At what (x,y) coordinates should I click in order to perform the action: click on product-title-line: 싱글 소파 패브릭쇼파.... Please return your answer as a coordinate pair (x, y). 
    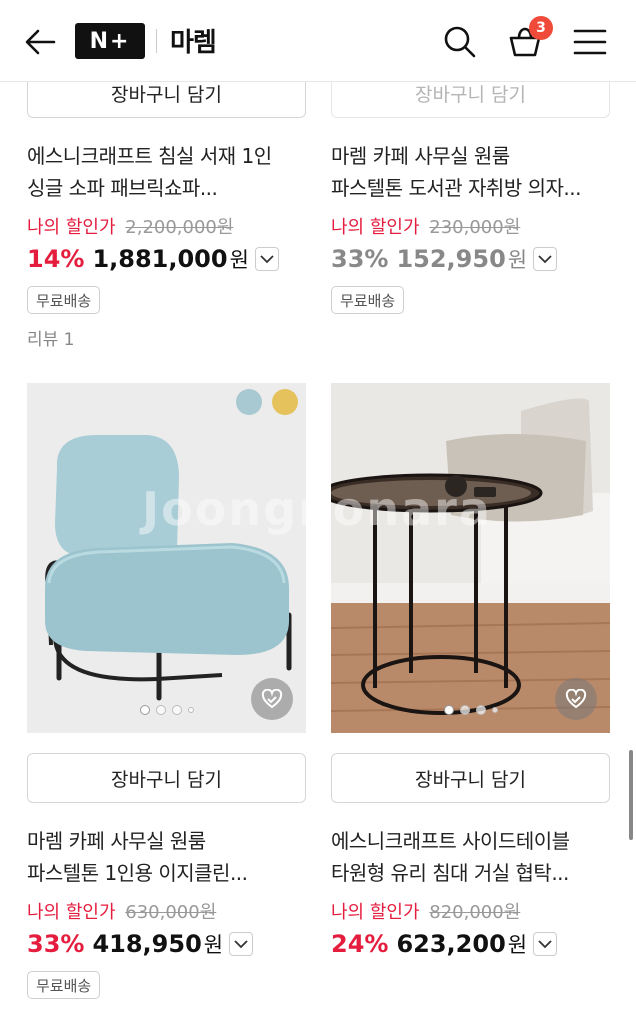
    Looking at the image, I should click on (122, 188).